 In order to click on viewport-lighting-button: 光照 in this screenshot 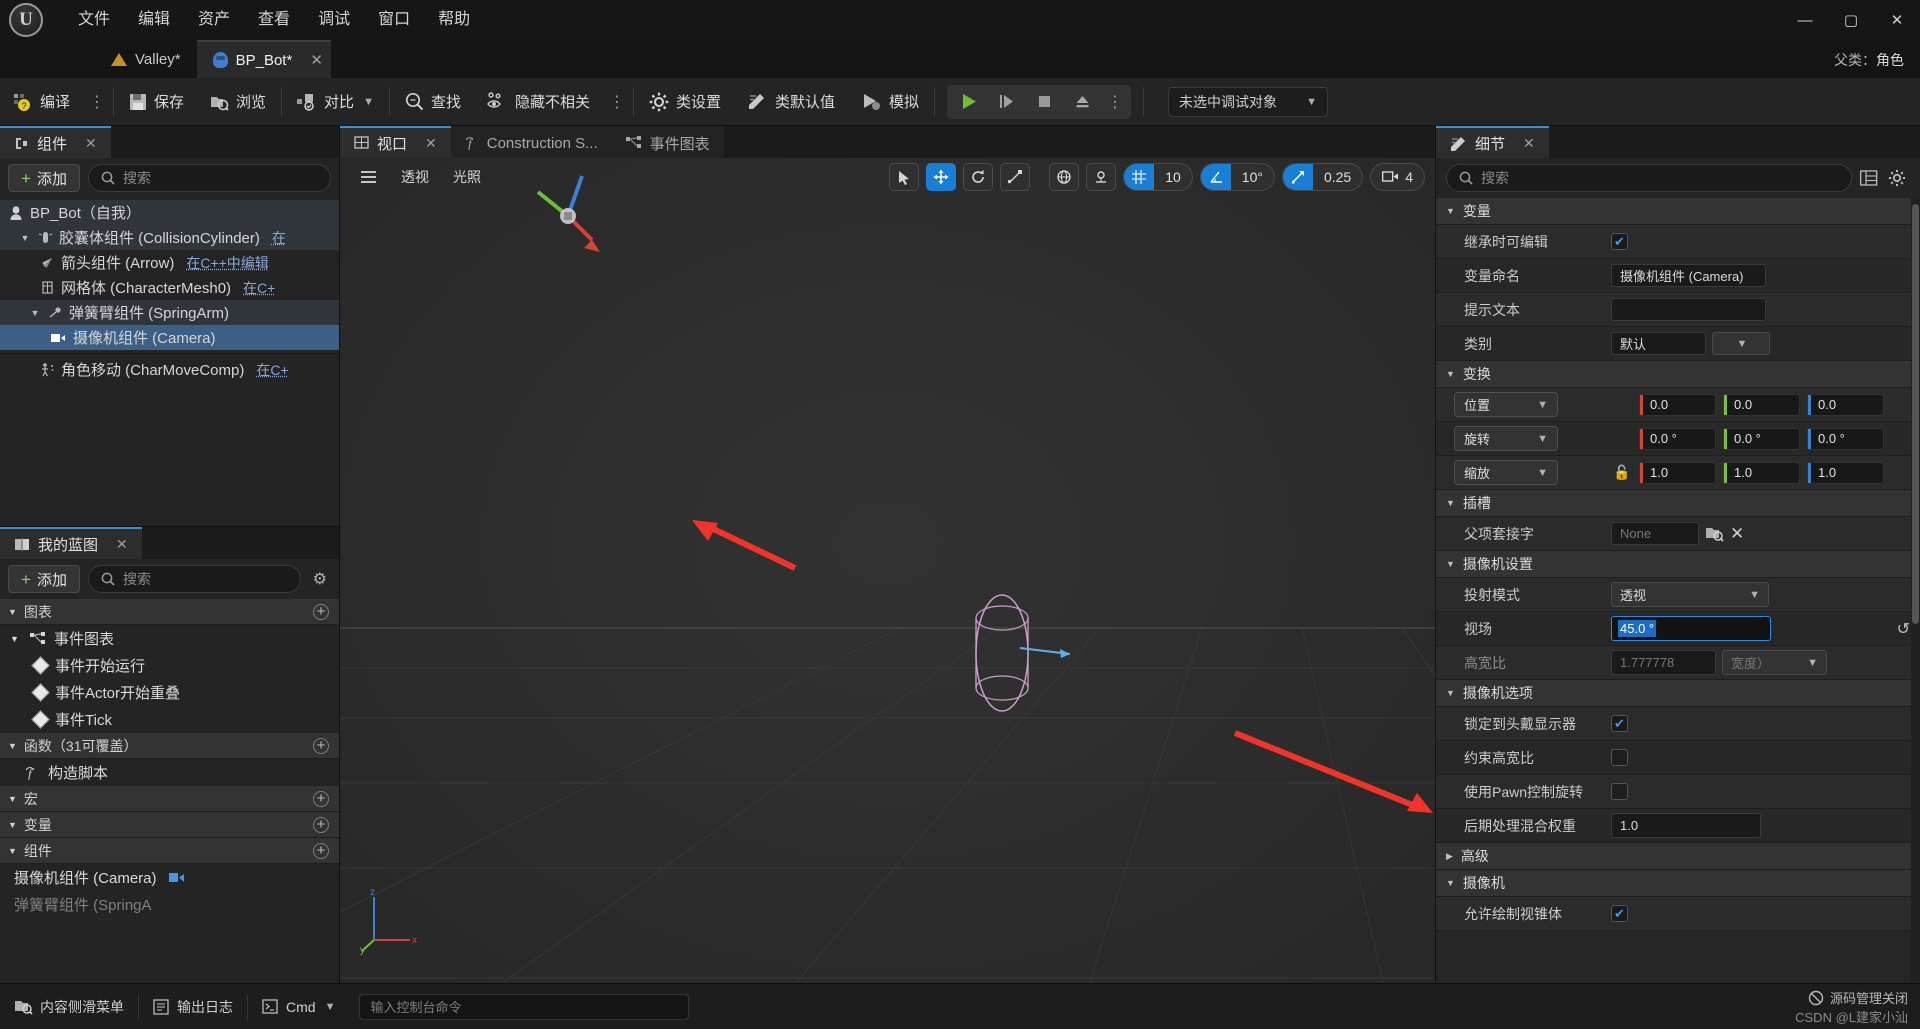, I will do `click(467, 177)`.